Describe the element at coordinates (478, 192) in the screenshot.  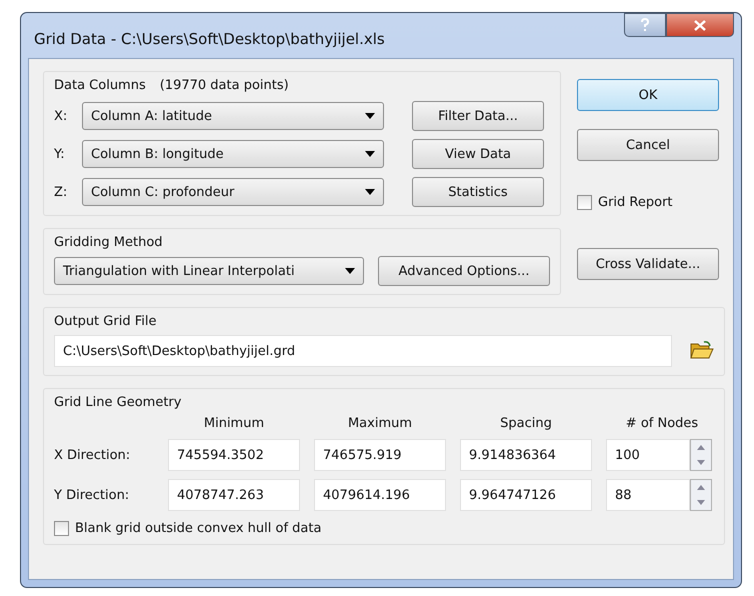
I see `data-button: Statistics` at that location.